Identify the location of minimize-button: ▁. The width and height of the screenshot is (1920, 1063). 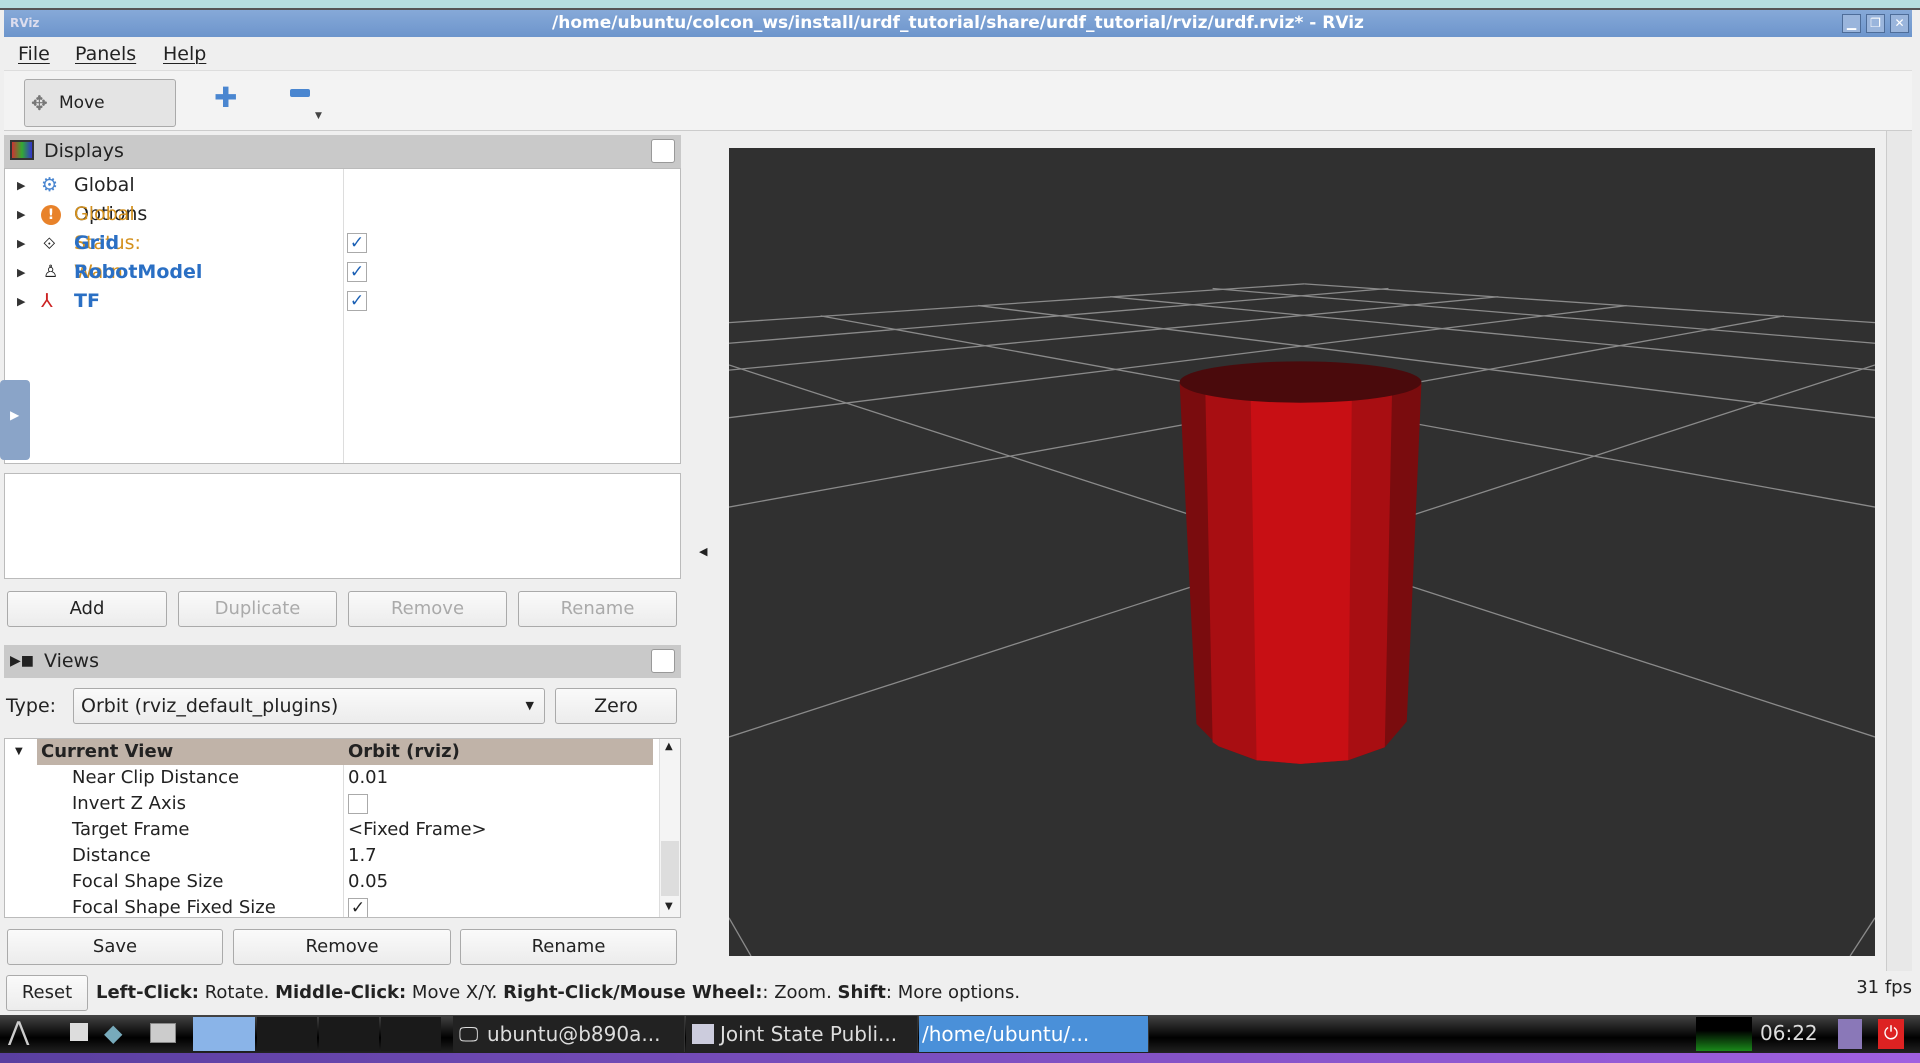
(1851, 23).